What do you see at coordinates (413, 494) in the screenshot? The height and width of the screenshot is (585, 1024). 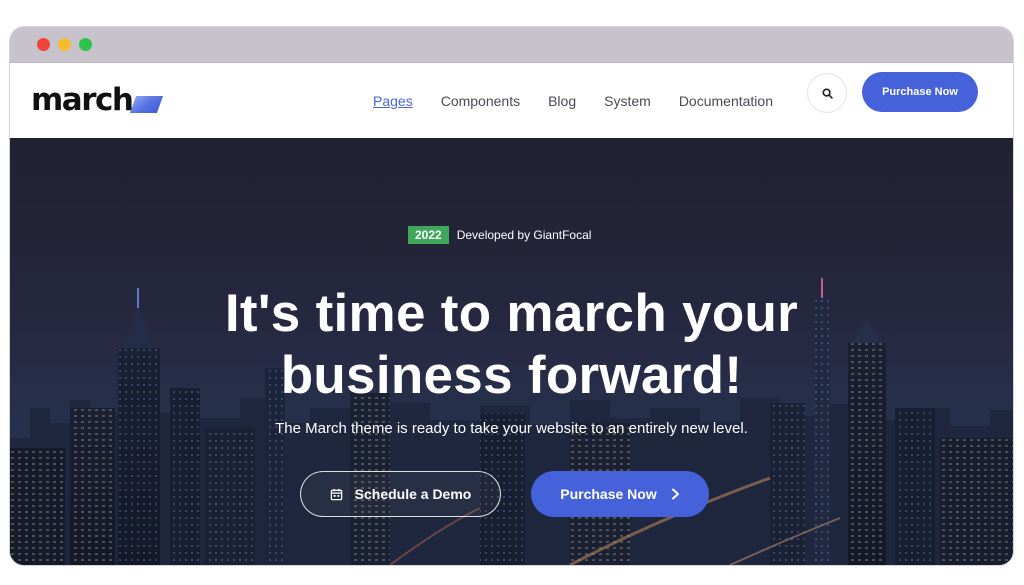 I see `schedule-demo-label: Schedule a Demo` at bounding box center [413, 494].